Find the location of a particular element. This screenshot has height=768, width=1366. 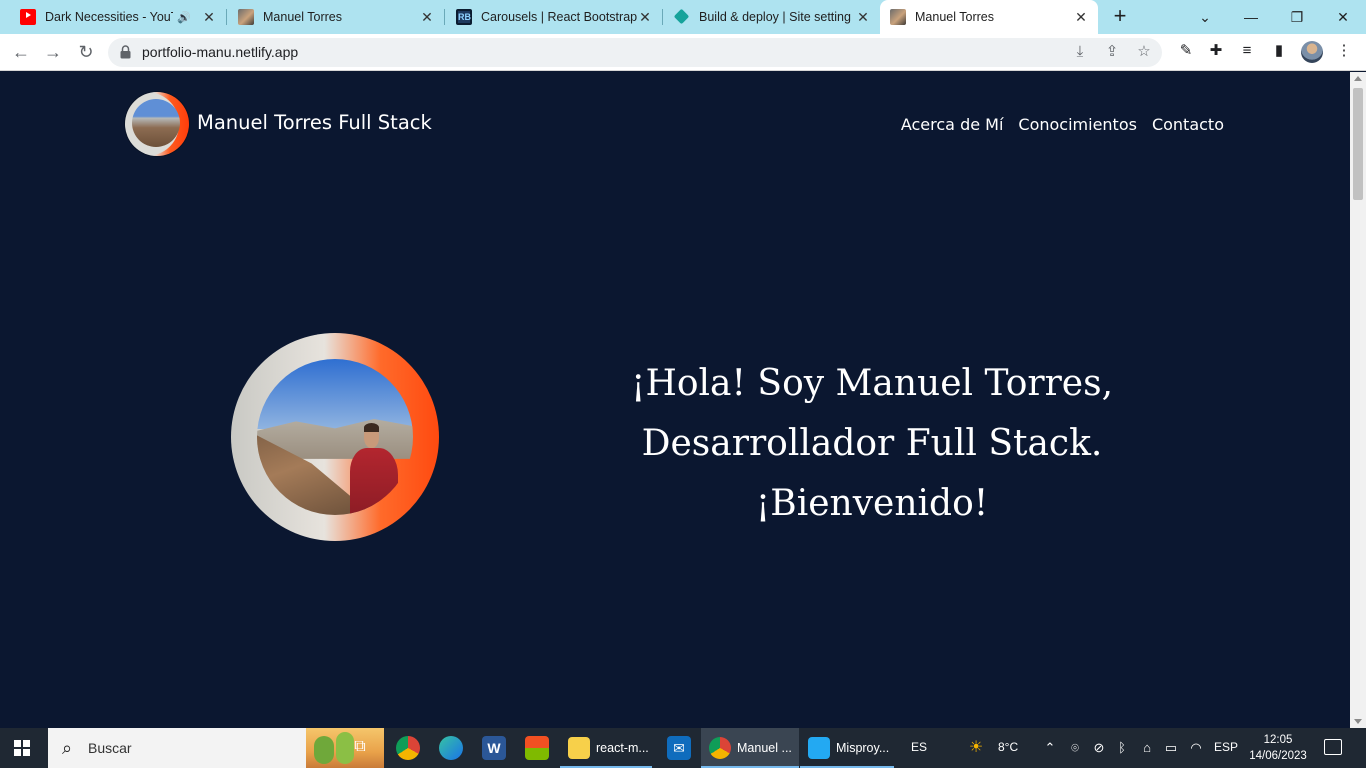

brand-logo-photo is located at coordinates (156, 123).